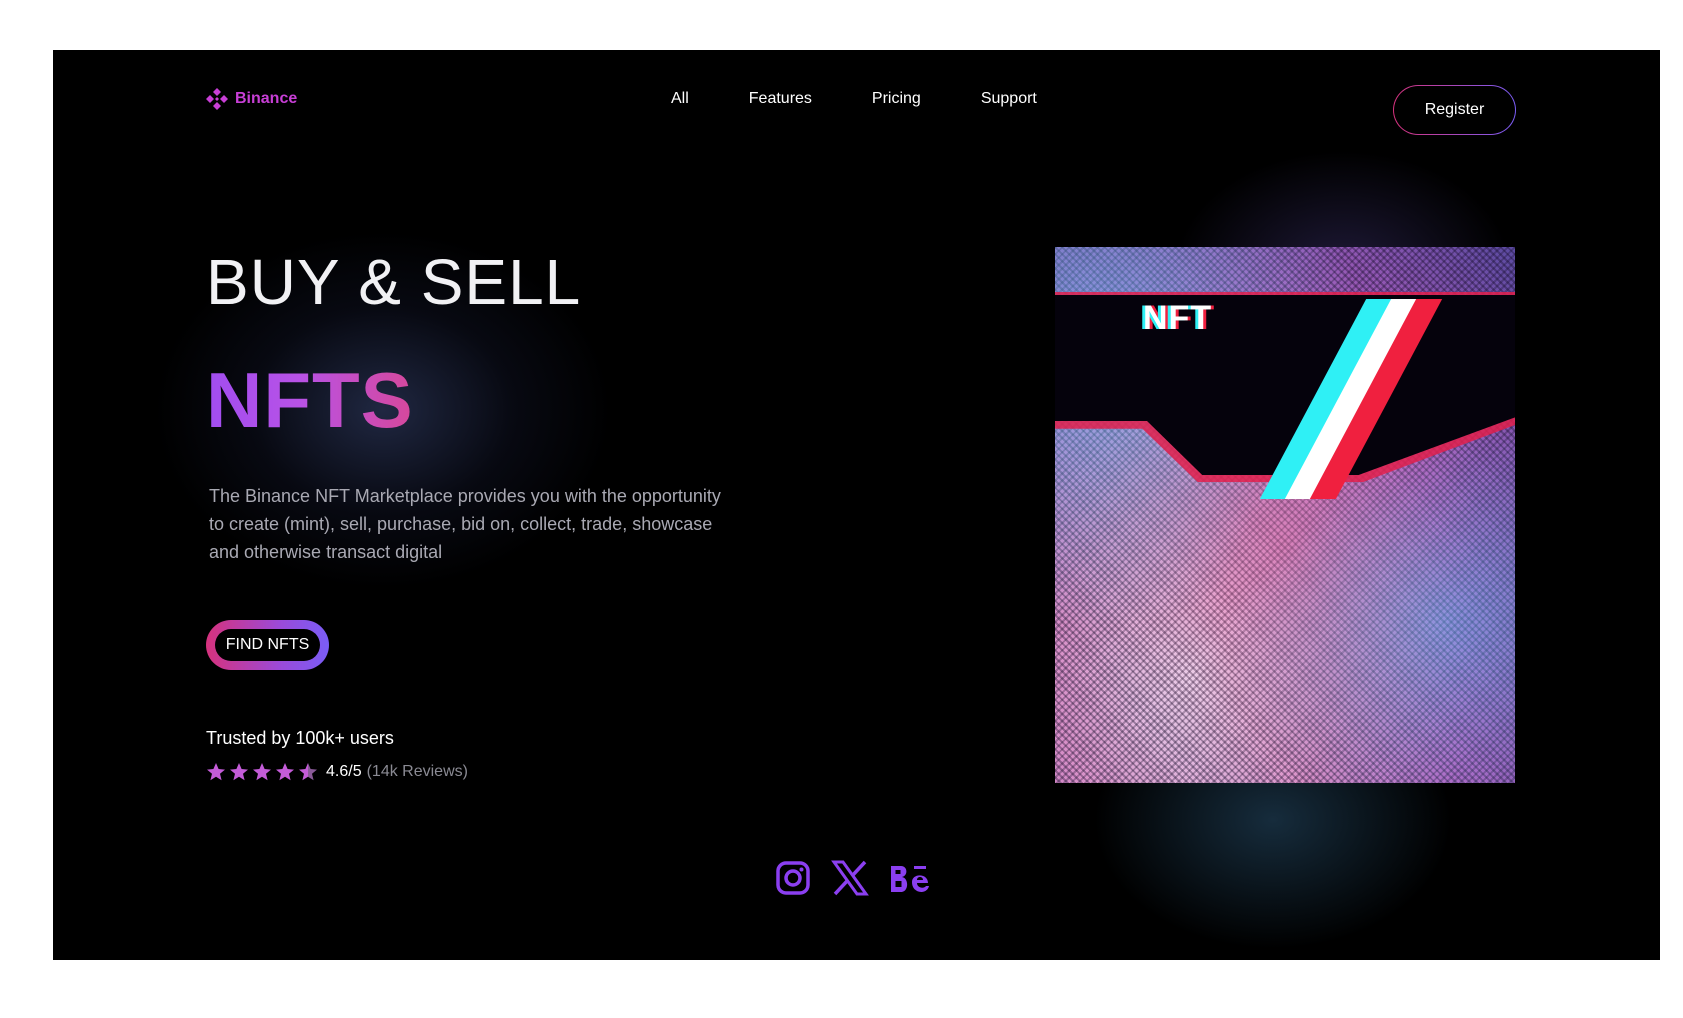 This screenshot has width=1683, height=1018. What do you see at coordinates (417, 771) in the screenshot?
I see `rating-reviews: (14k Reviews)` at bounding box center [417, 771].